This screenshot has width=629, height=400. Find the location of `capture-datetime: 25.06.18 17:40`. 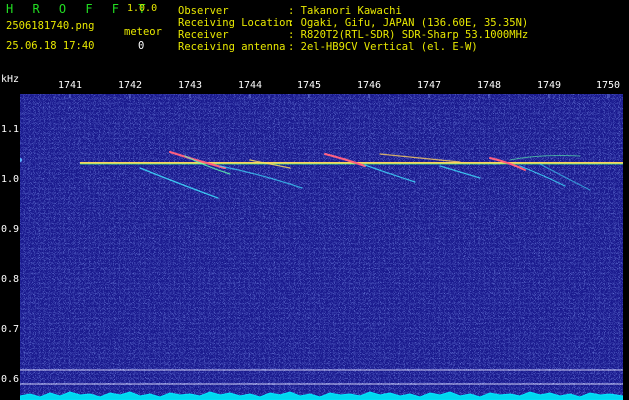

capture-datetime: 25.06.18 17:40 is located at coordinates (50, 46).